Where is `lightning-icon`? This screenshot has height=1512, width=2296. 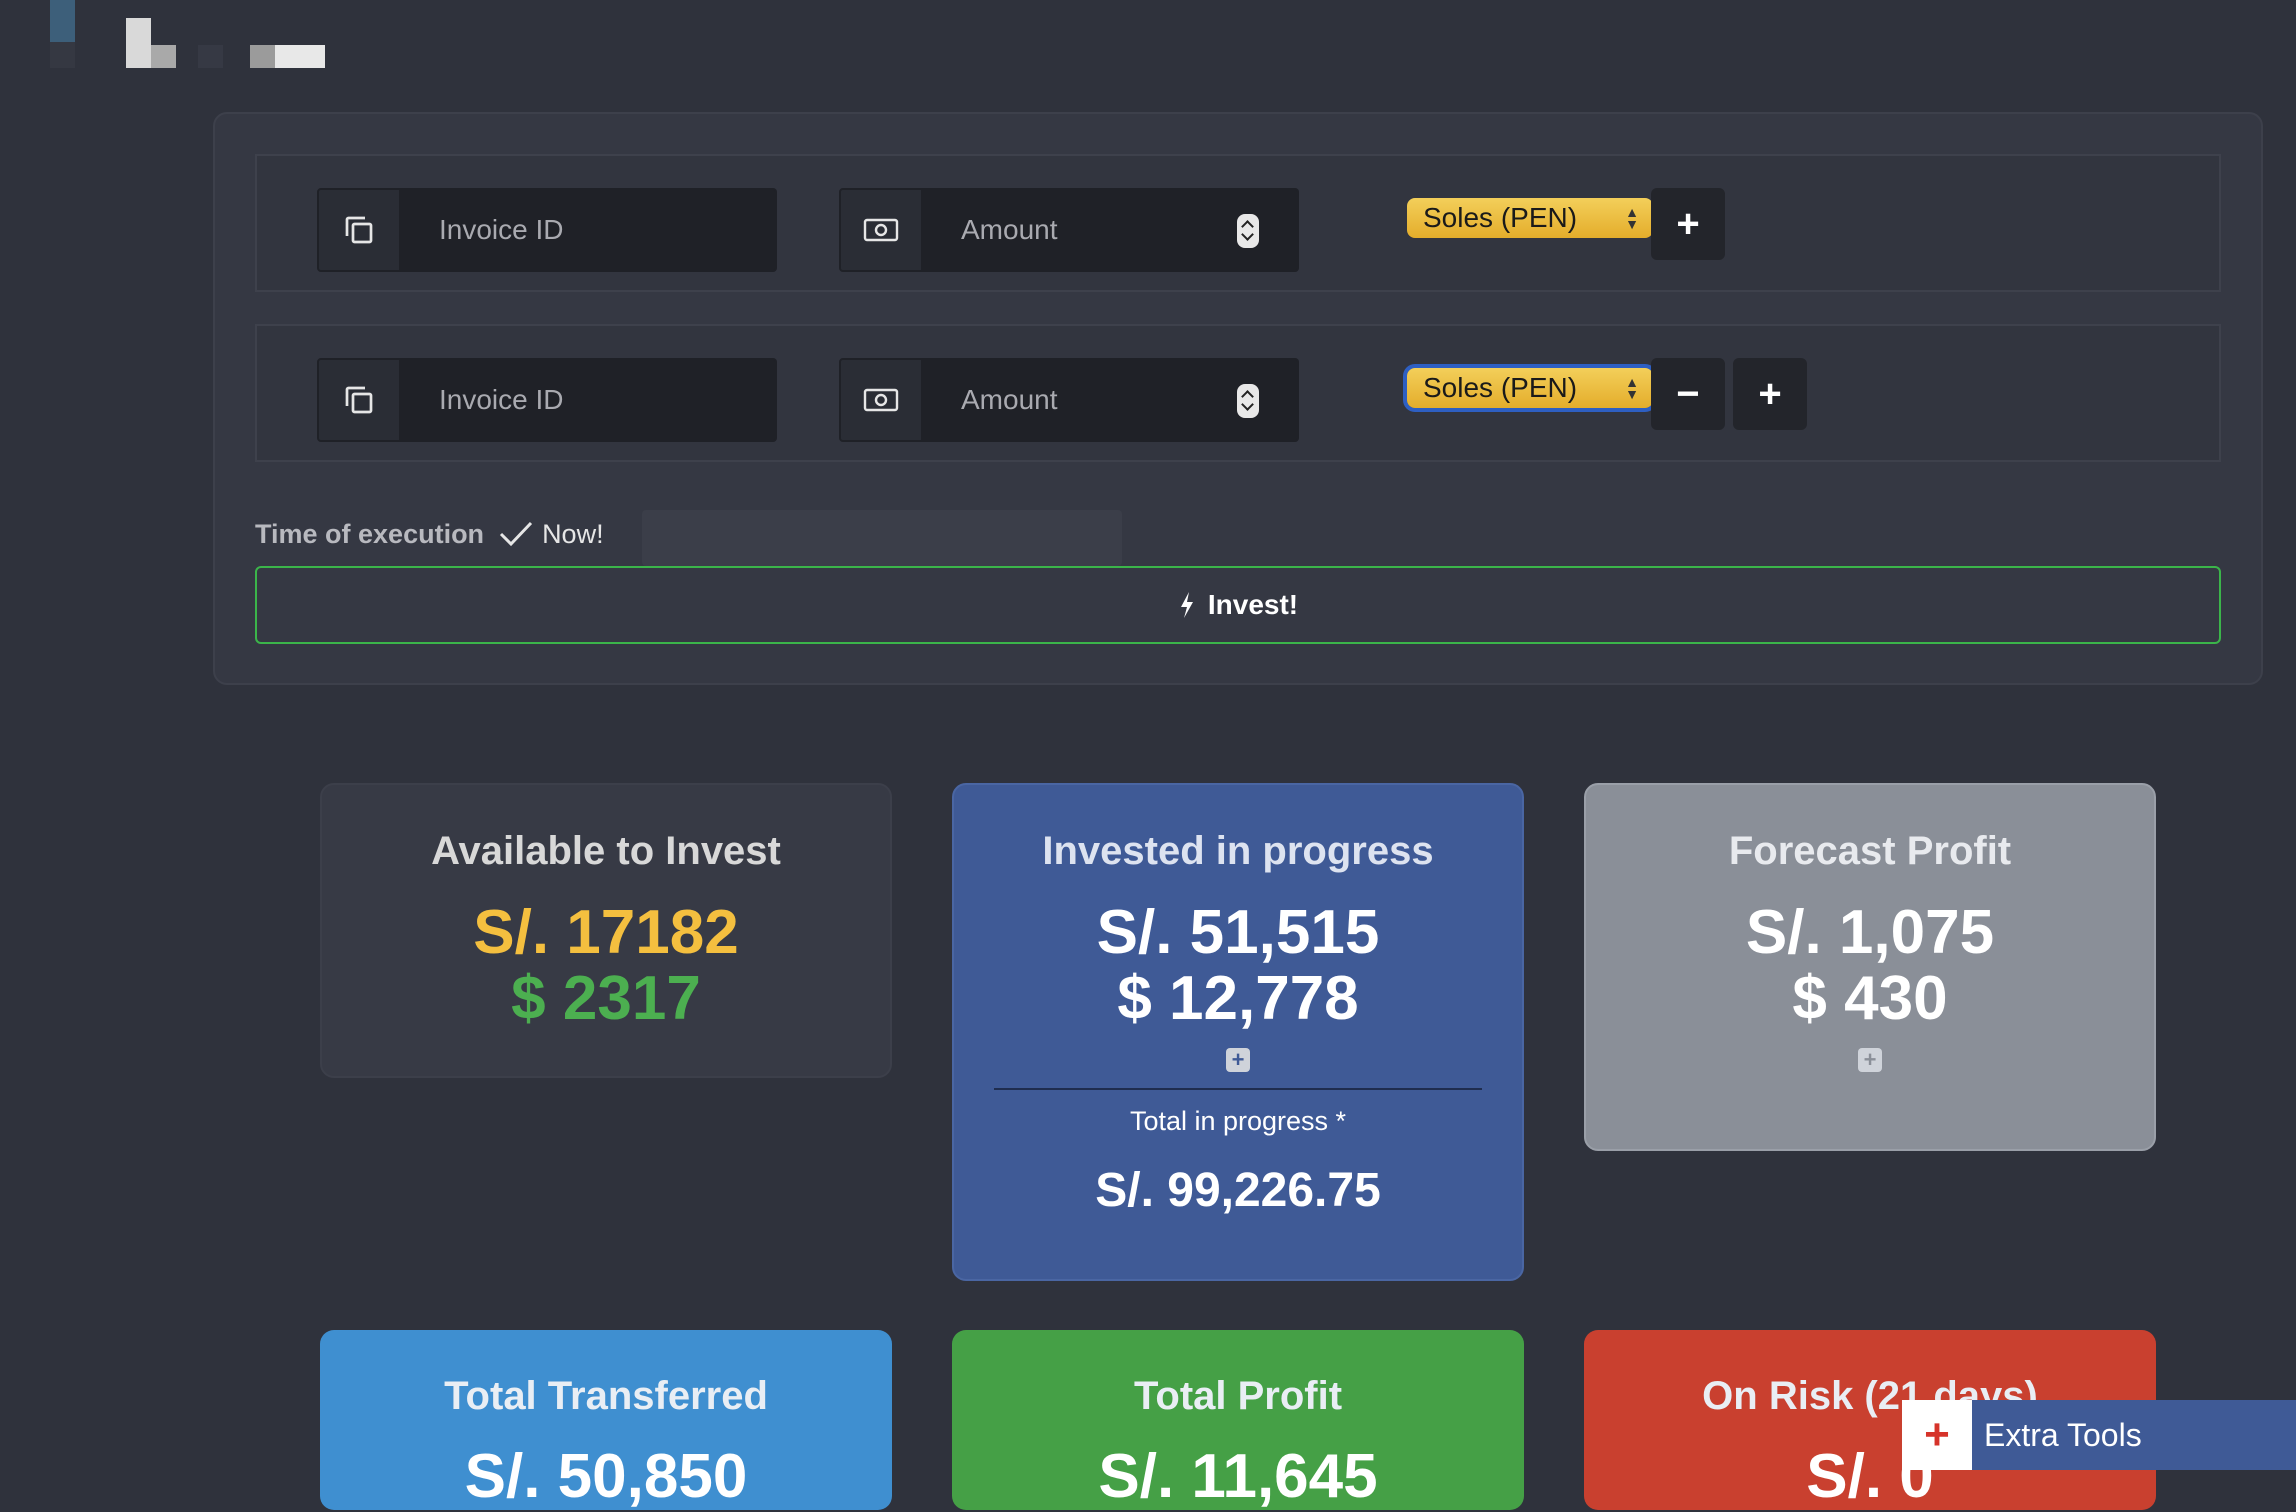
lightning-icon is located at coordinates (1186, 605).